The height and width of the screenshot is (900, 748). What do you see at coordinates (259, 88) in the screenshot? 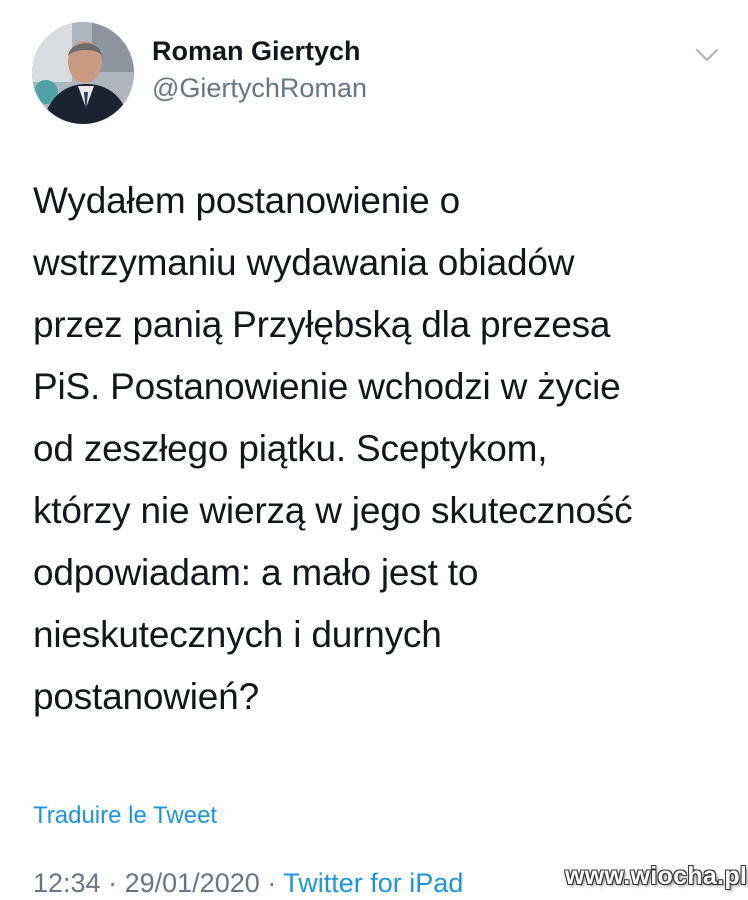
I see `user-handle: @GiertychRoman` at bounding box center [259, 88].